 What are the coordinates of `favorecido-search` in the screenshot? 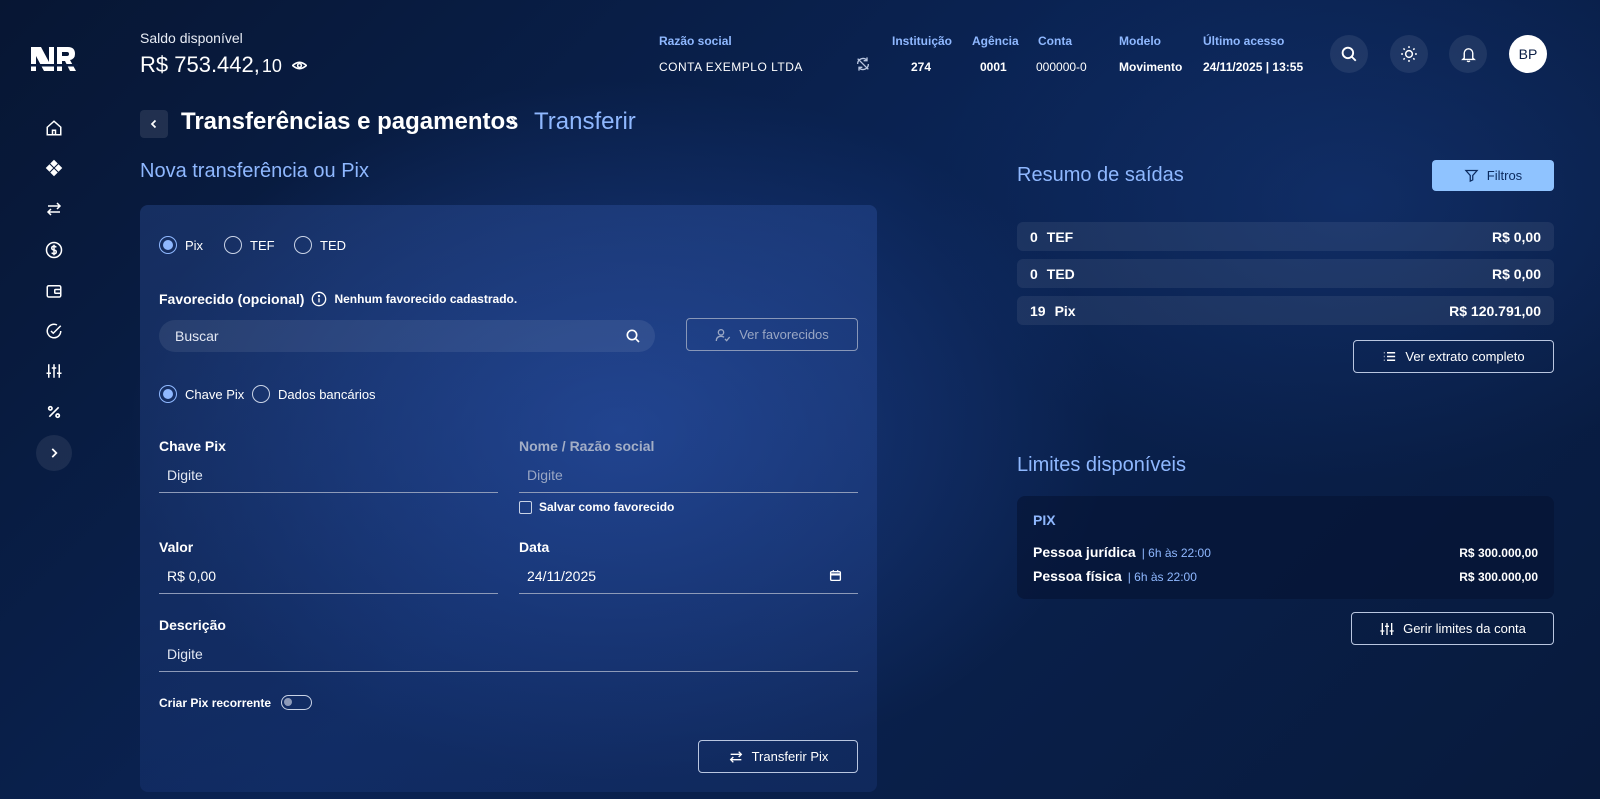 It's located at (407, 336).